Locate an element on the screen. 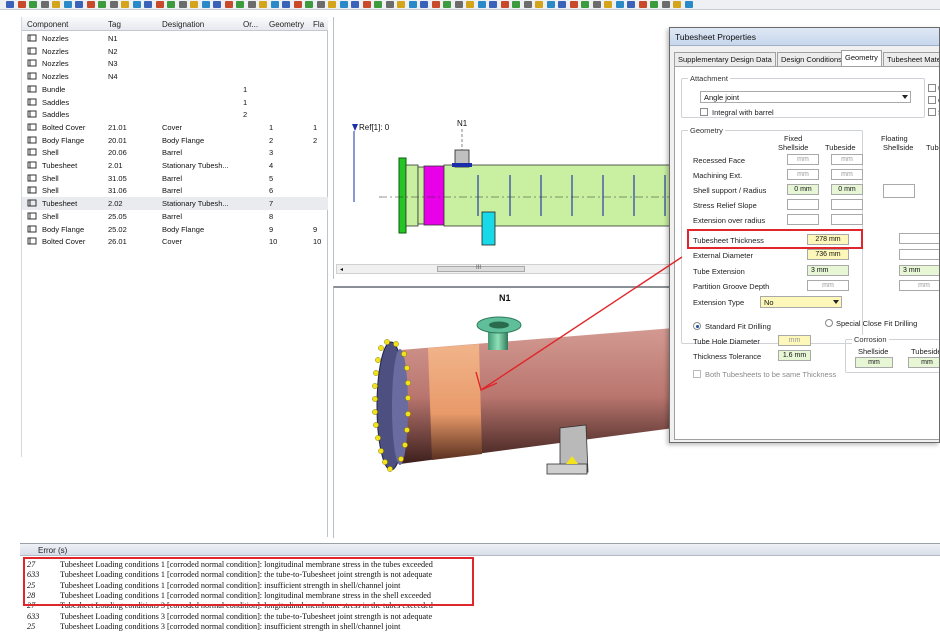  error-code: 633 is located at coordinates (33, 616).